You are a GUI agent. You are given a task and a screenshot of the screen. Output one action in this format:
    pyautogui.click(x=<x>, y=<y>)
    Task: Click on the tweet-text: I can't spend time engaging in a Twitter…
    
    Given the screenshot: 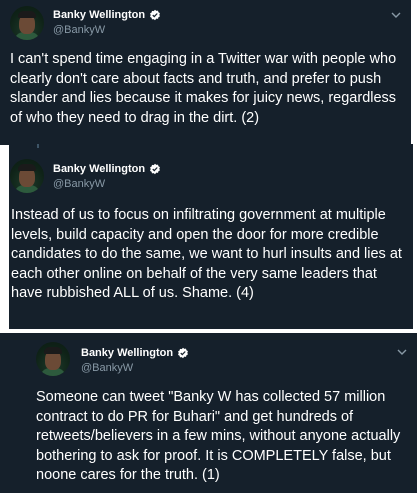 What is the action you would take?
    pyautogui.click(x=203, y=88)
    